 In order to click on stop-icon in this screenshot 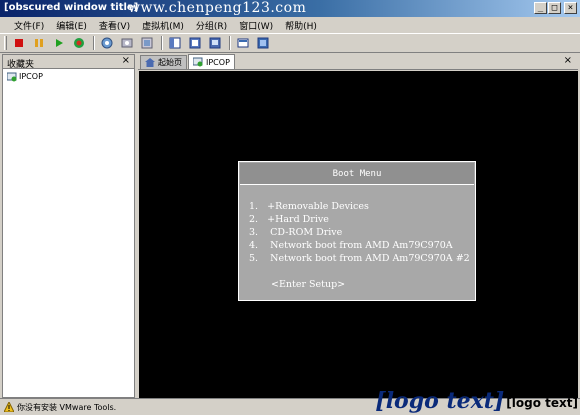, I will do `click(19, 43)`.